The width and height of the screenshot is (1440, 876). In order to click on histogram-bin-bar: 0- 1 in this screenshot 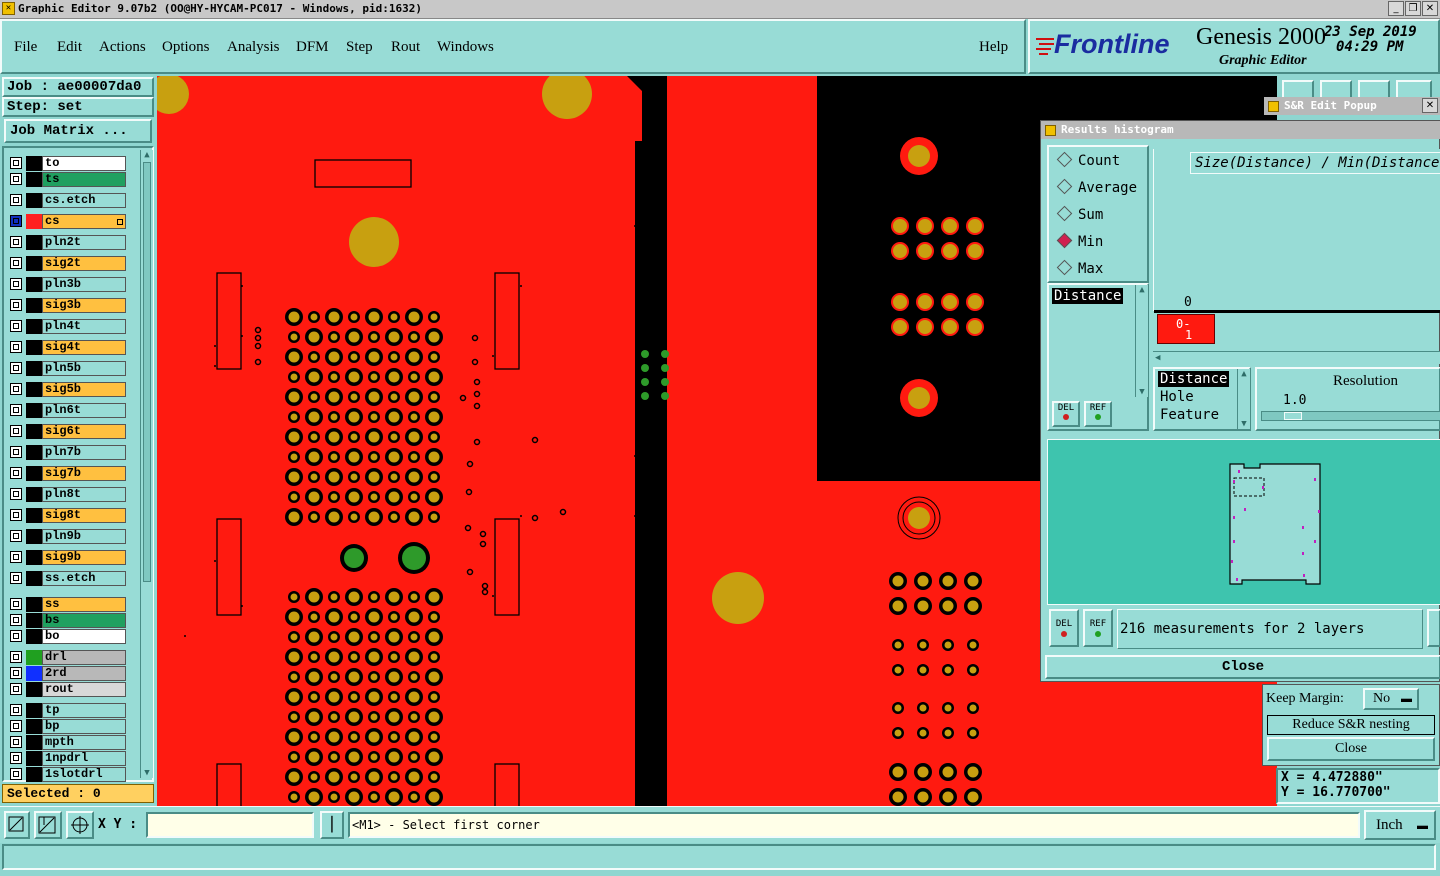, I will do `click(1186, 329)`.